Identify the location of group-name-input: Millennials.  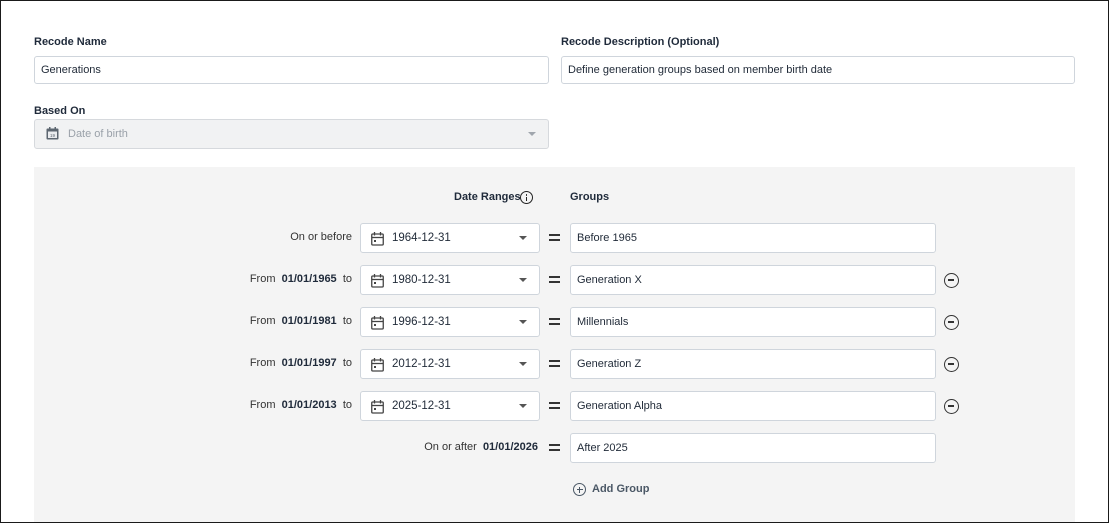
(753, 322).